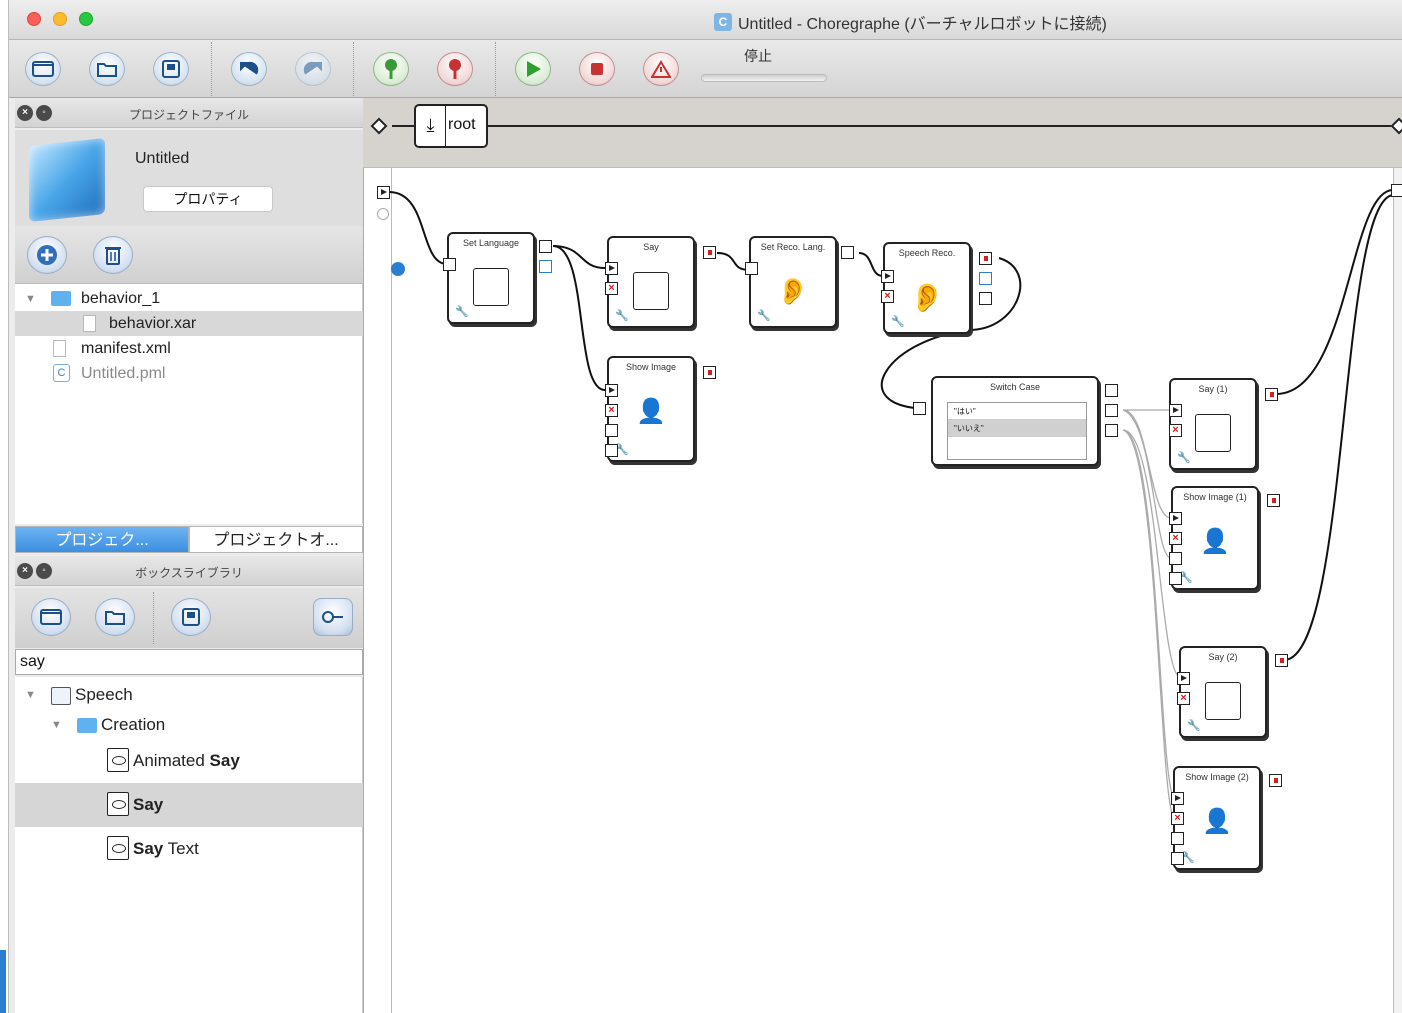 The image size is (1402, 1013). I want to click on onstart-input-pin, so click(383, 192).